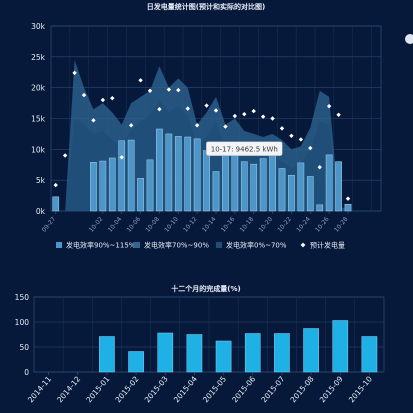 Image resolution: width=413 pixels, height=413 pixels. What do you see at coordinates (24, 347) in the screenshot?
I see `chart-2-y-tick-label: 50` at bounding box center [24, 347].